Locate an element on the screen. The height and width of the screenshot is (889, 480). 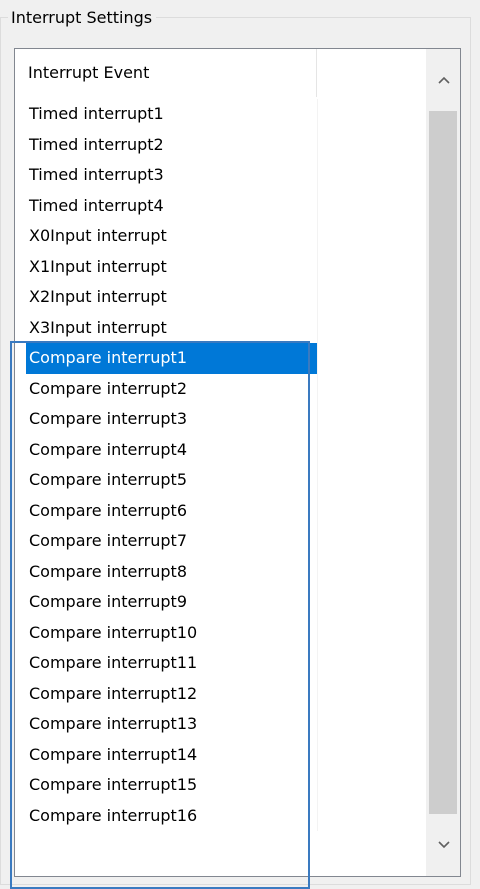
list-item: Compare interrupt3 is located at coordinates (220, 419).